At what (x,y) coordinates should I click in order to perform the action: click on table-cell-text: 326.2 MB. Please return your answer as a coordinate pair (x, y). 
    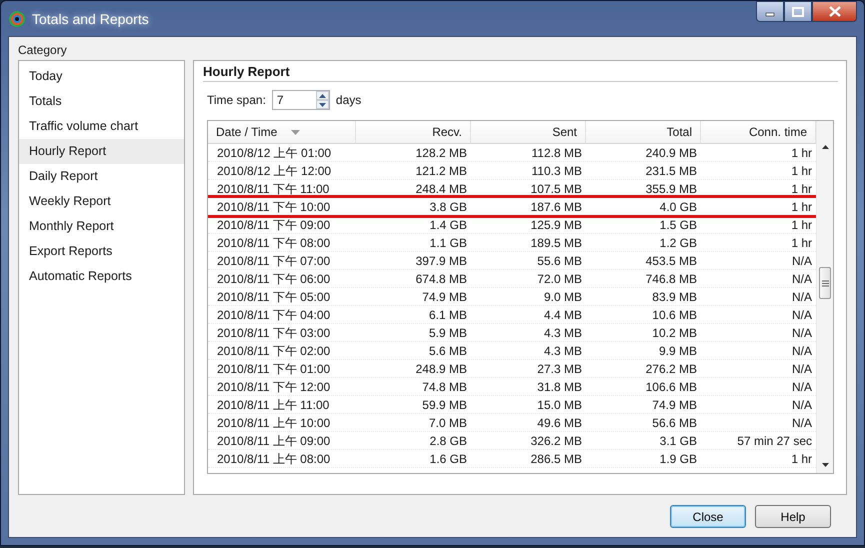
    Looking at the image, I should click on (556, 441).